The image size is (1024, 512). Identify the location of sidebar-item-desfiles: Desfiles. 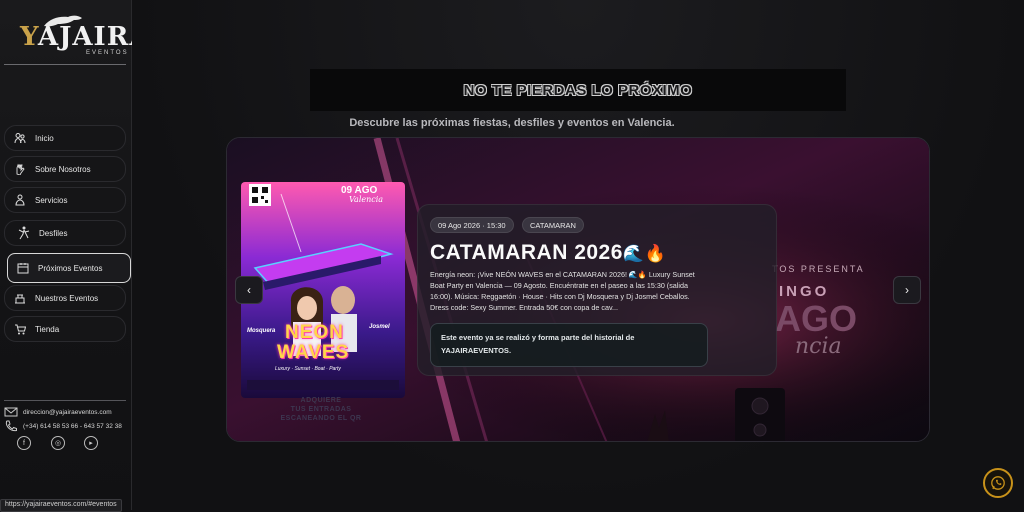
(65, 233).